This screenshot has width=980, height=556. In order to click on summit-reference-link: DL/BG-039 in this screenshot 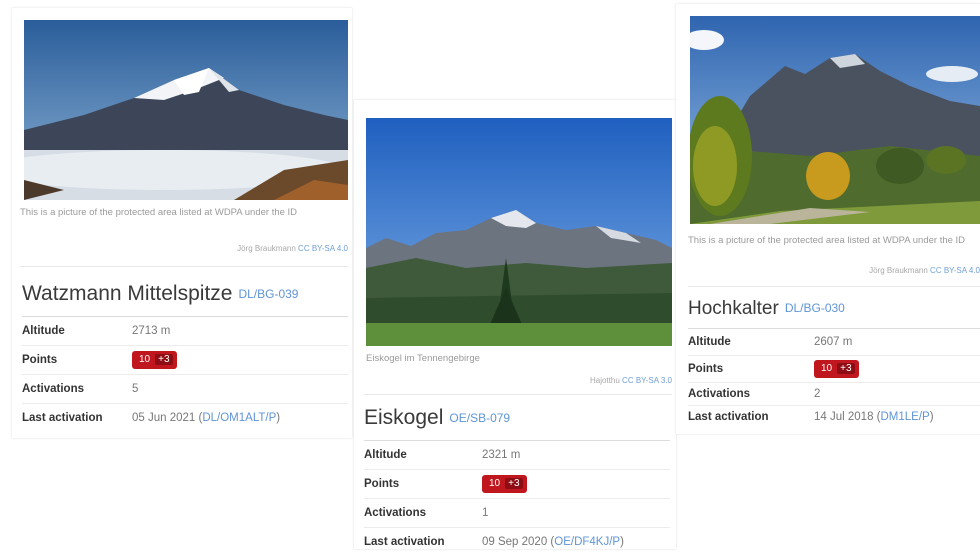, I will do `click(268, 294)`.